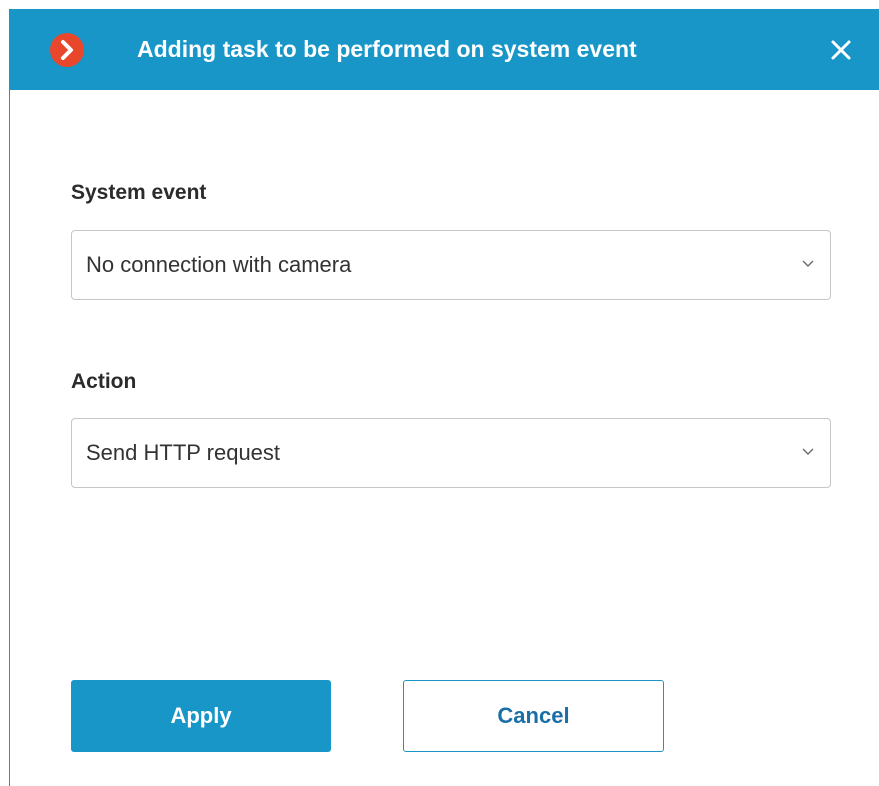 The height and width of the screenshot is (786, 879). I want to click on cancel-button: Cancel, so click(533, 716).